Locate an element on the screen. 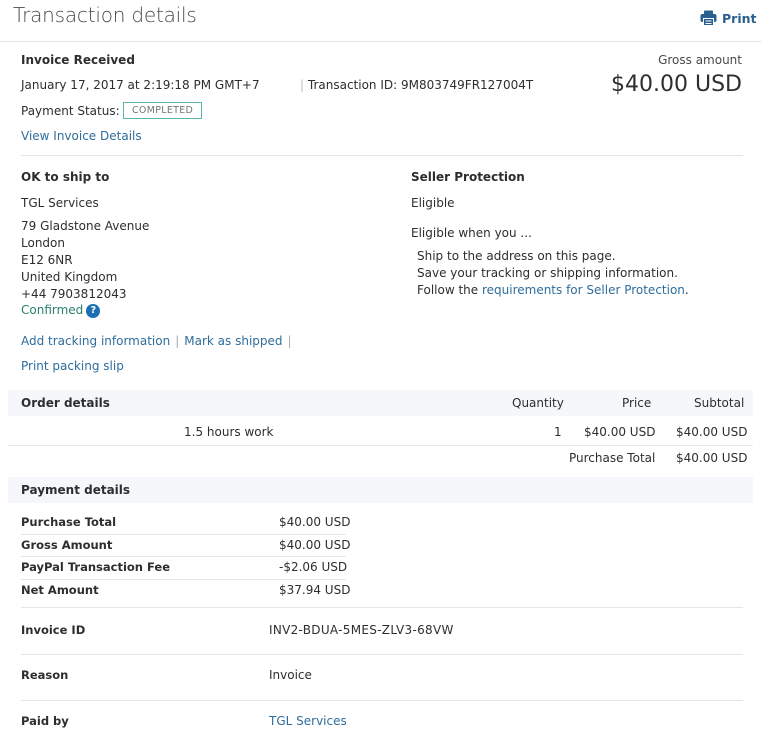  header-divider is located at coordinates (380, 41).